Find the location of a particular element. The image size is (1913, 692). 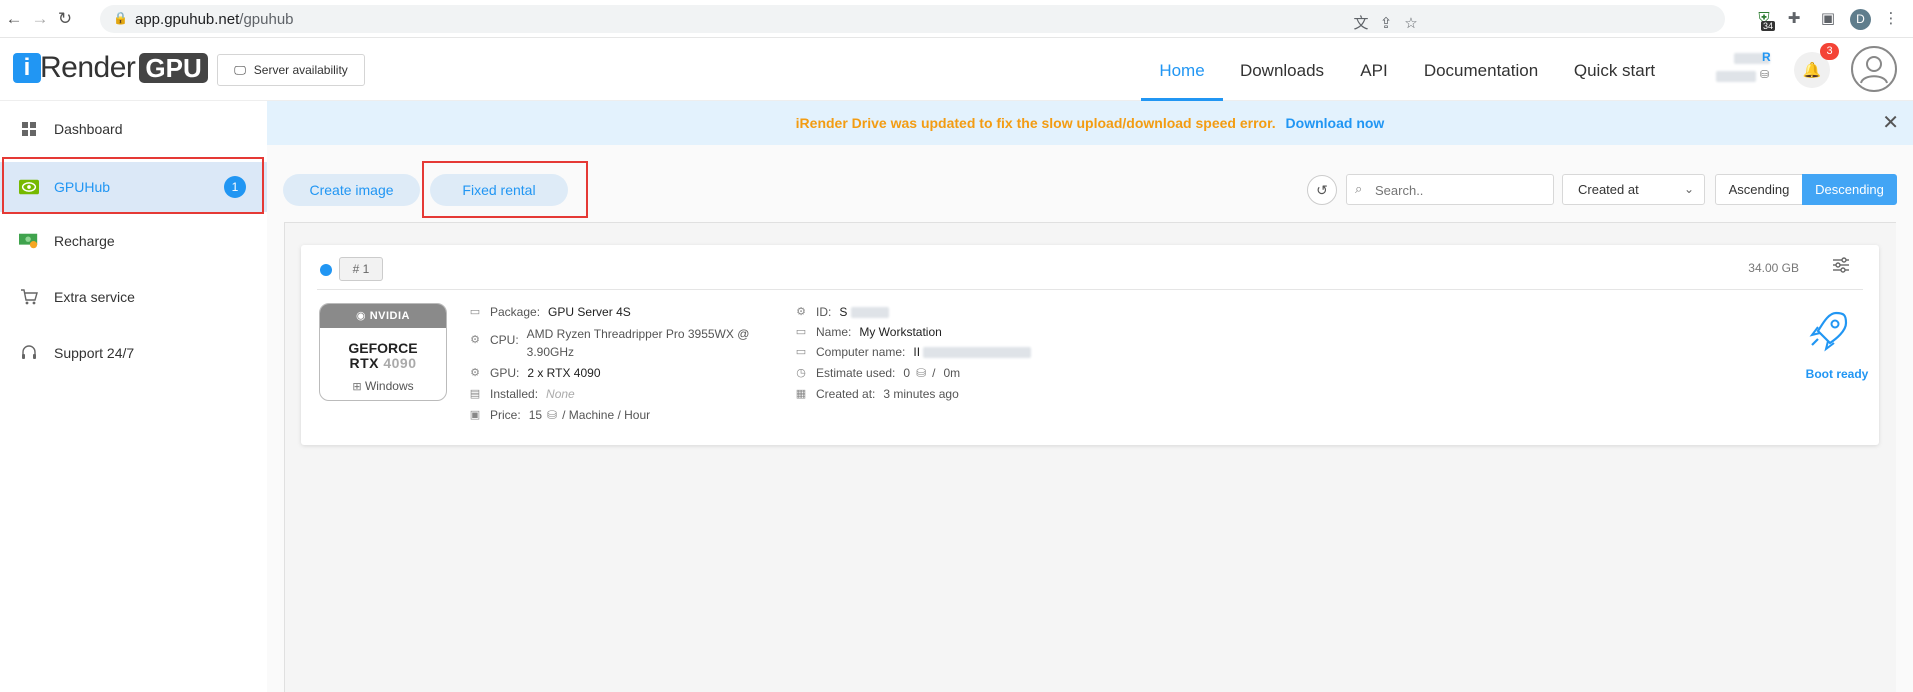

share-icon: ⇪ is located at coordinates (1386, 24).